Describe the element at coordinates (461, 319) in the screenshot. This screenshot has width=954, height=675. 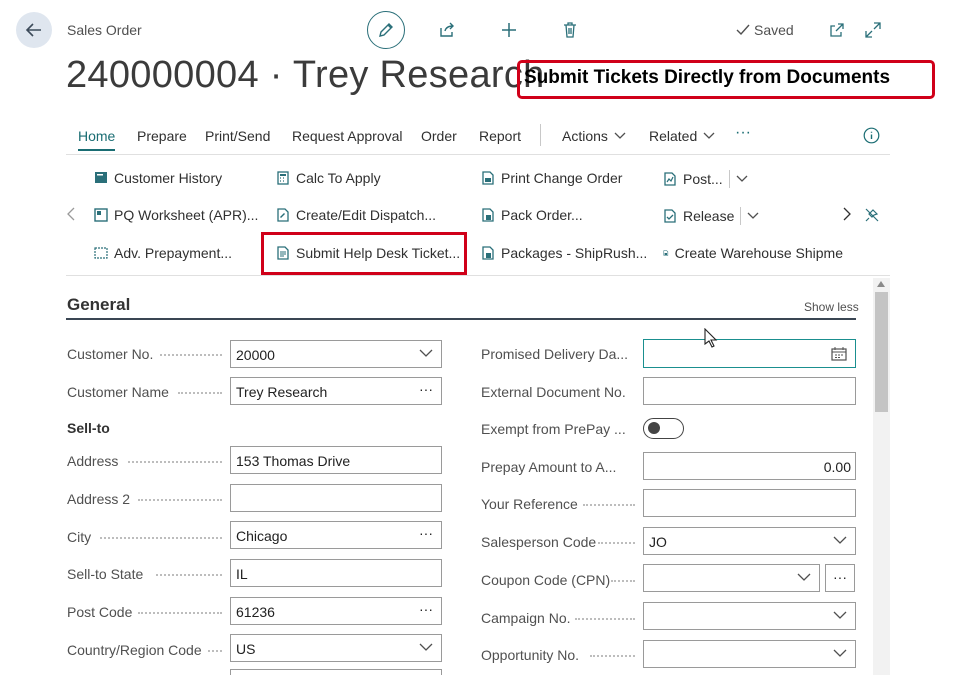
I see `section-divider` at that location.